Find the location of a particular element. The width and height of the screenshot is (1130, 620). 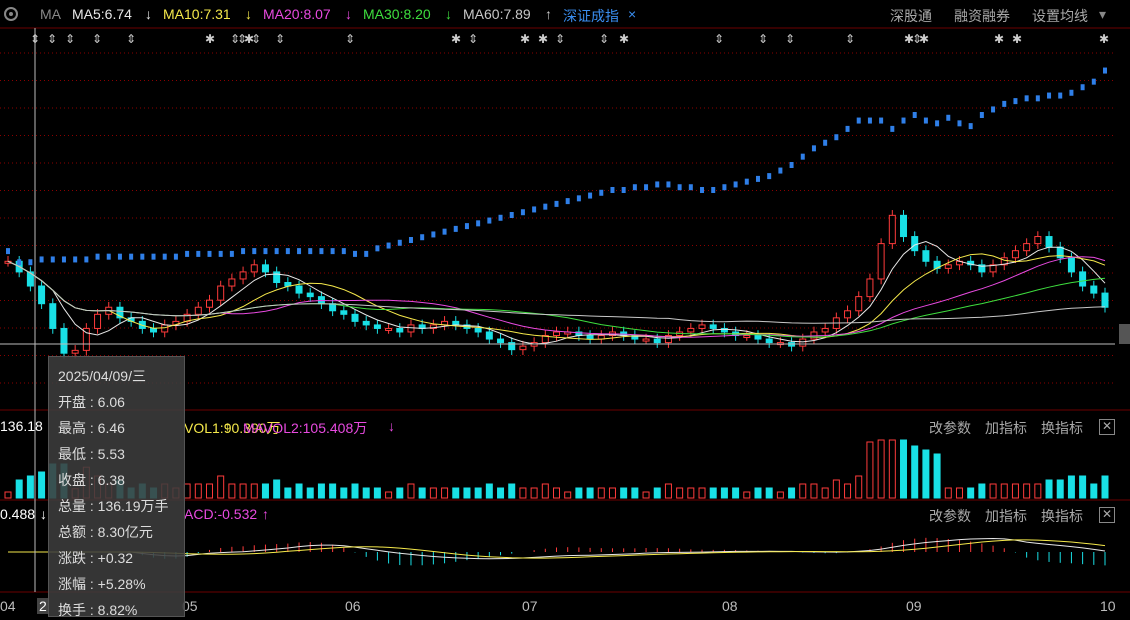

tooltip-open: 开盘 : 6.06 is located at coordinates (91, 402).